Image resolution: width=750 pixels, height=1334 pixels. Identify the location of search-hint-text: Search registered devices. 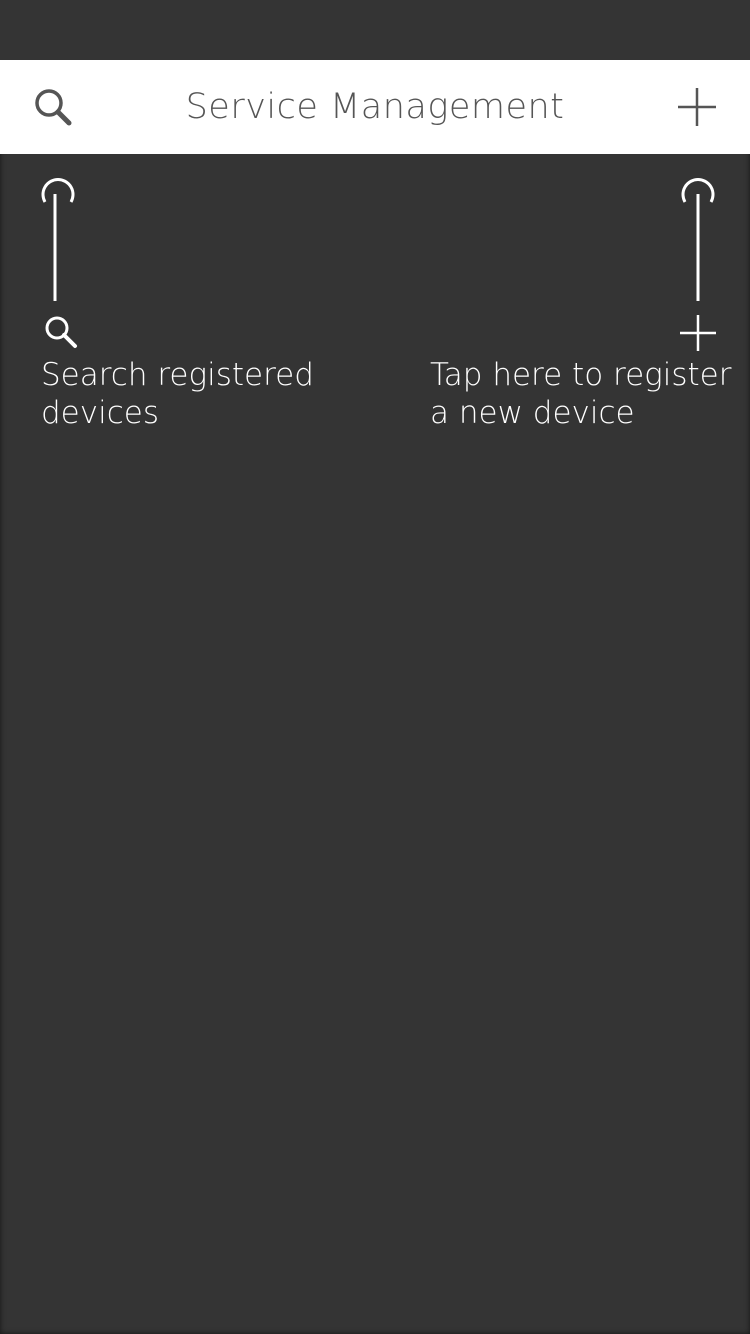
(177, 394).